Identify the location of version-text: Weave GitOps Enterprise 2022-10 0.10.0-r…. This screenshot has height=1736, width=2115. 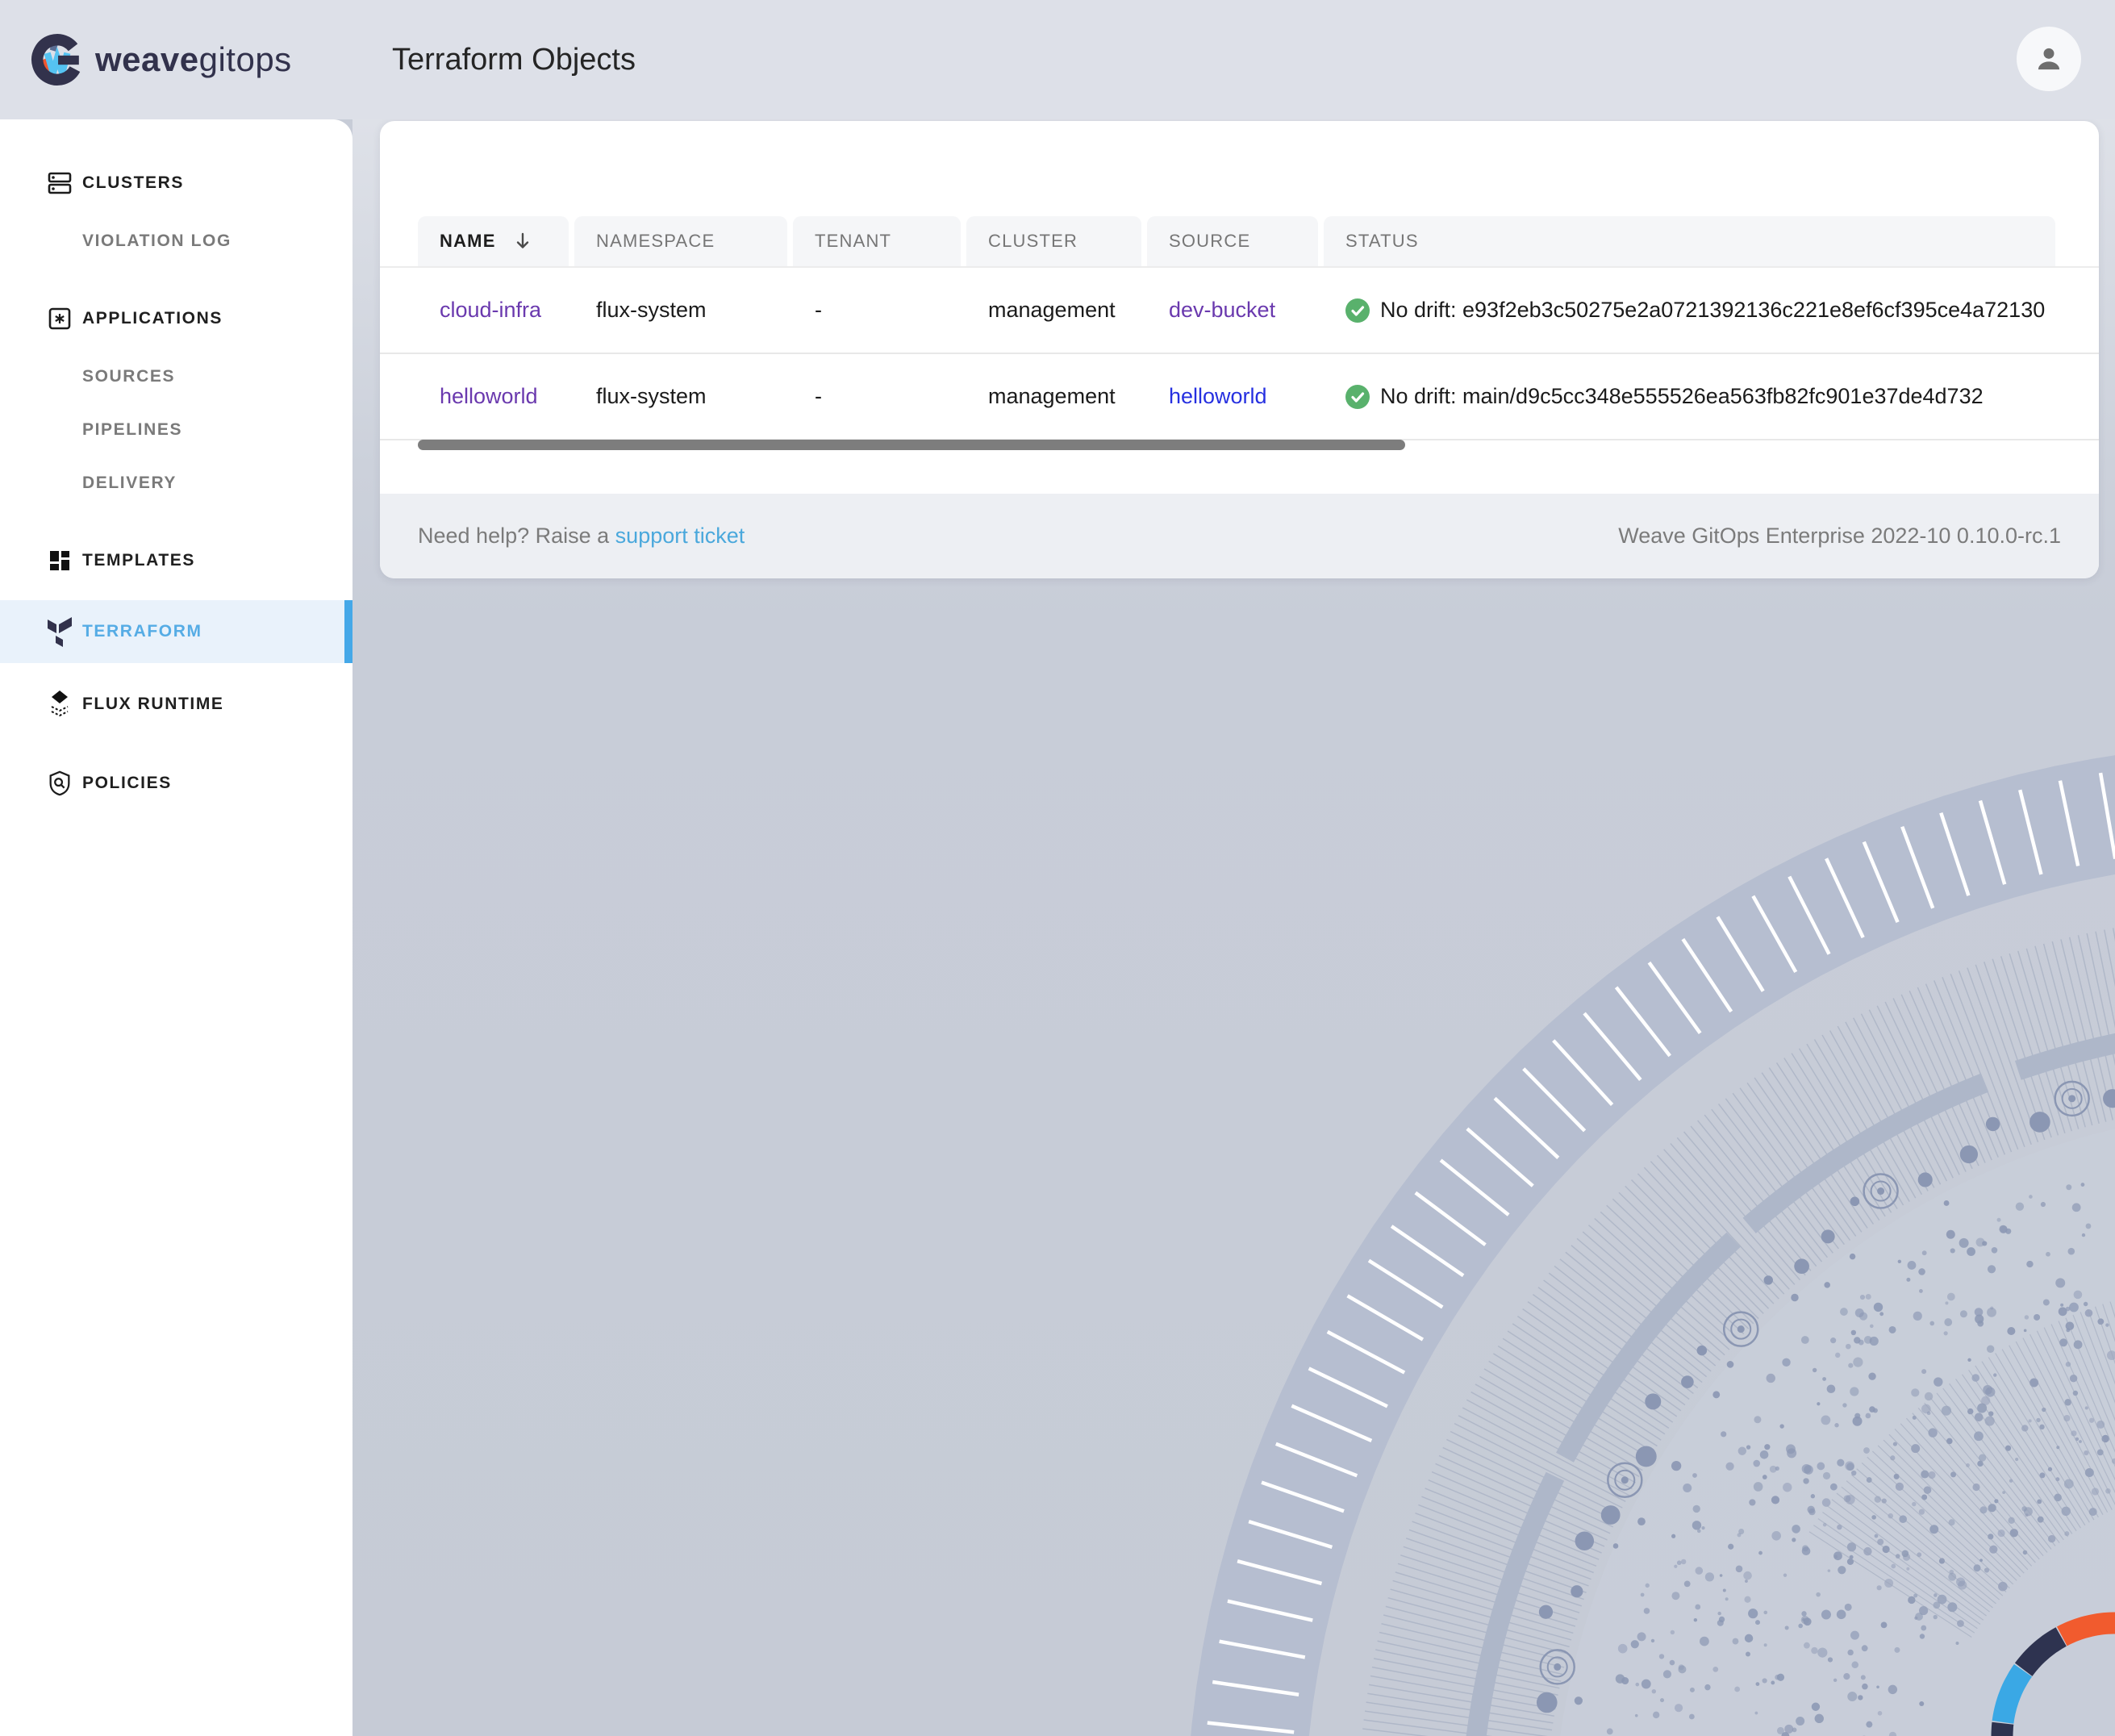
(1839, 536).